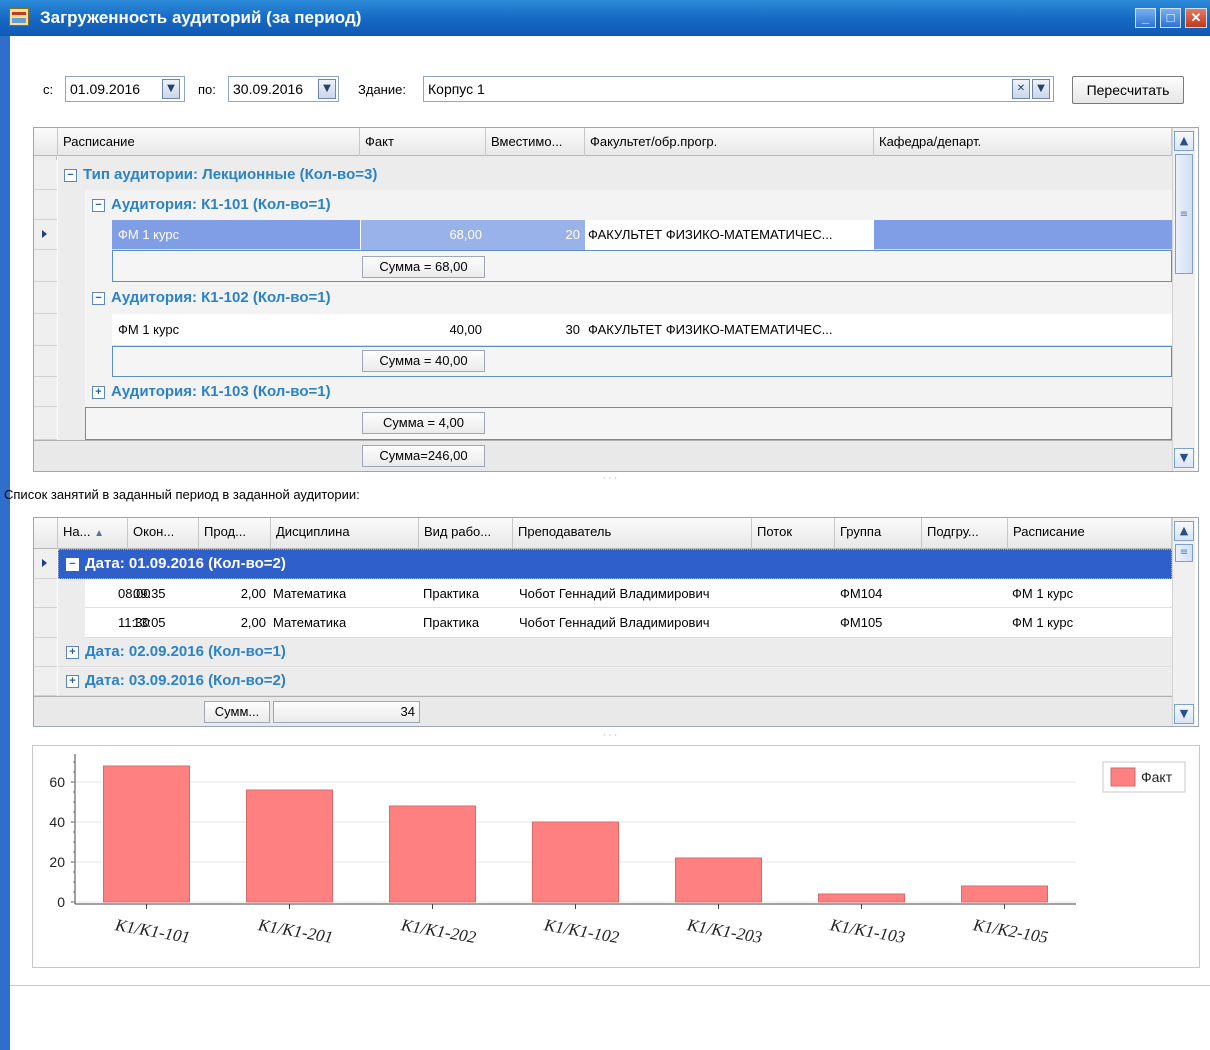  I want to click on x-tick-label: K1/K1-102, so click(581, 931).